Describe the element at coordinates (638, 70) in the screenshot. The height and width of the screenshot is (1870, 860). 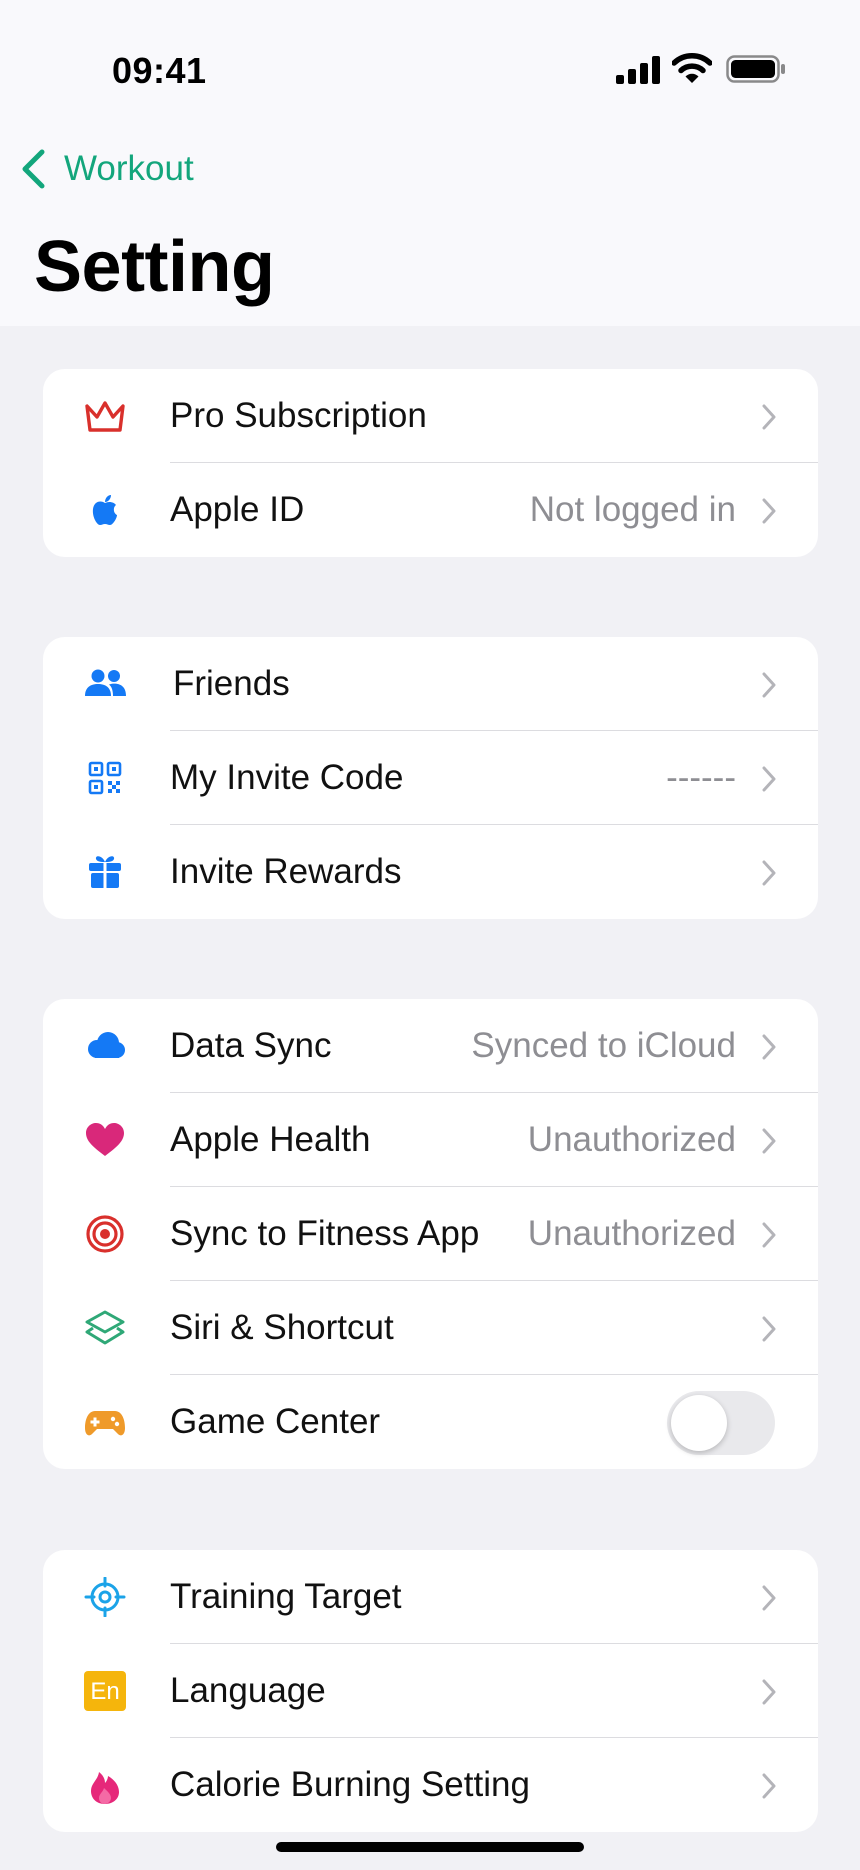
I see `cellular-signal-icon` at that location.